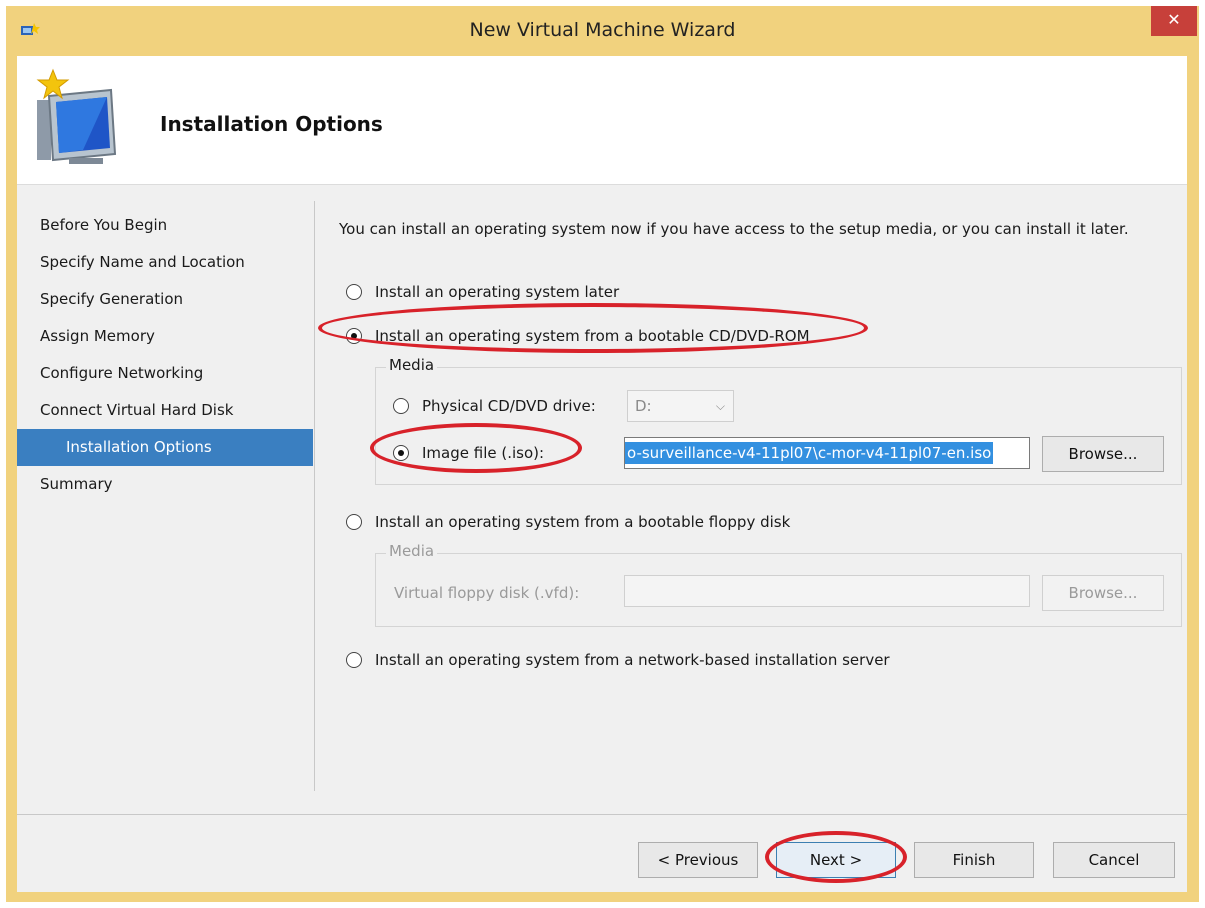 This screenshot has height=908, width=1205. Describe the element at coordinates (165, 410) in the screenshot. I see `nav-item-connect-virtual-hard-disk: Connect Virtual Hard Disk` at that location.